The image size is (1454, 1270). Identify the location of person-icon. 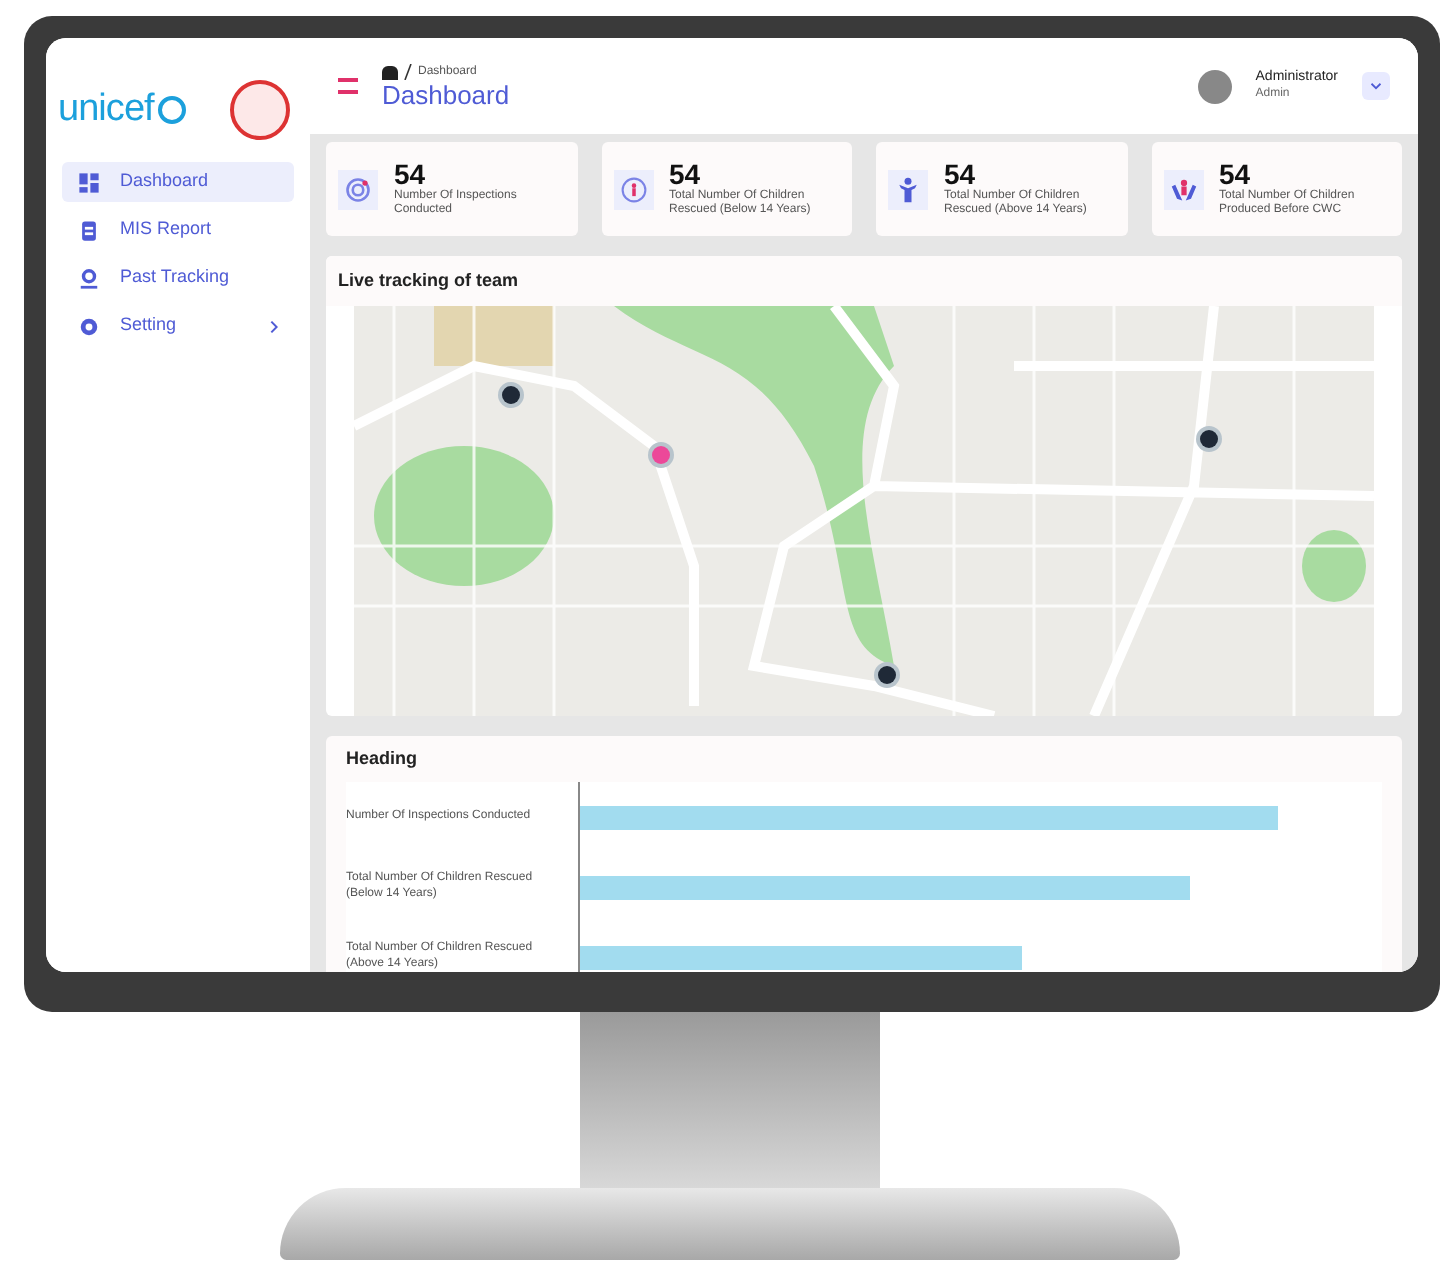
(908, 189).